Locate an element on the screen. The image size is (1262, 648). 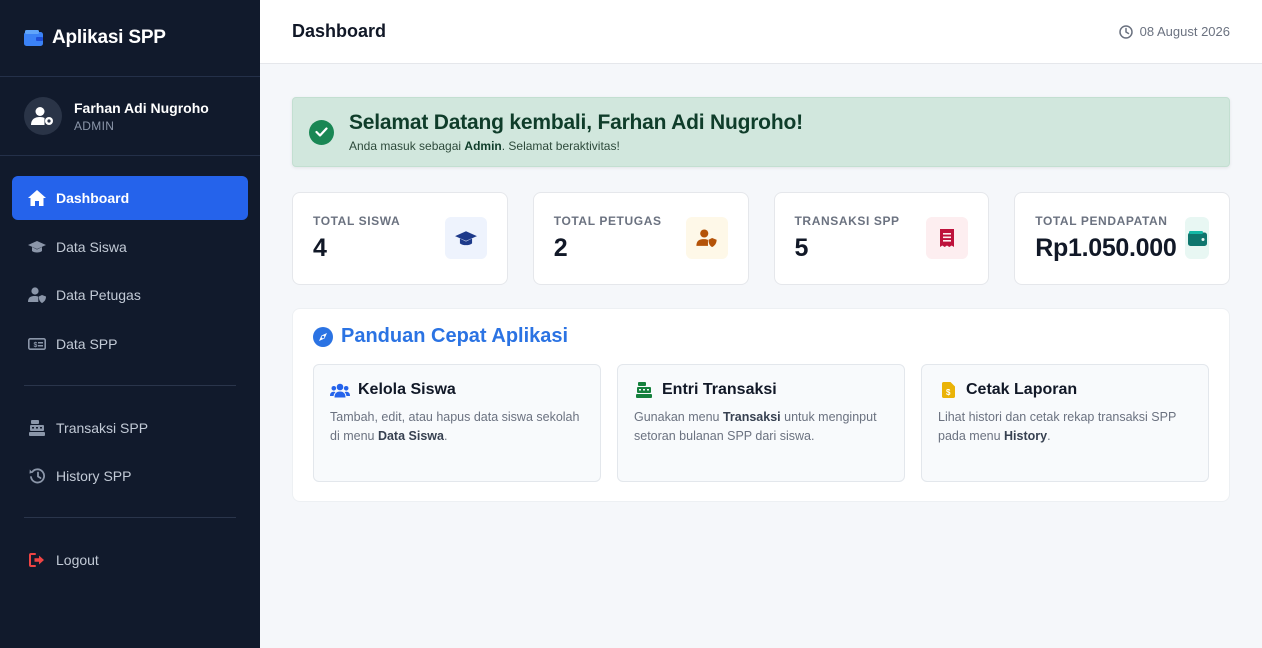
welcome-text-suffix: . Selamat beraktivitas! is located at coordinates (560, 146).